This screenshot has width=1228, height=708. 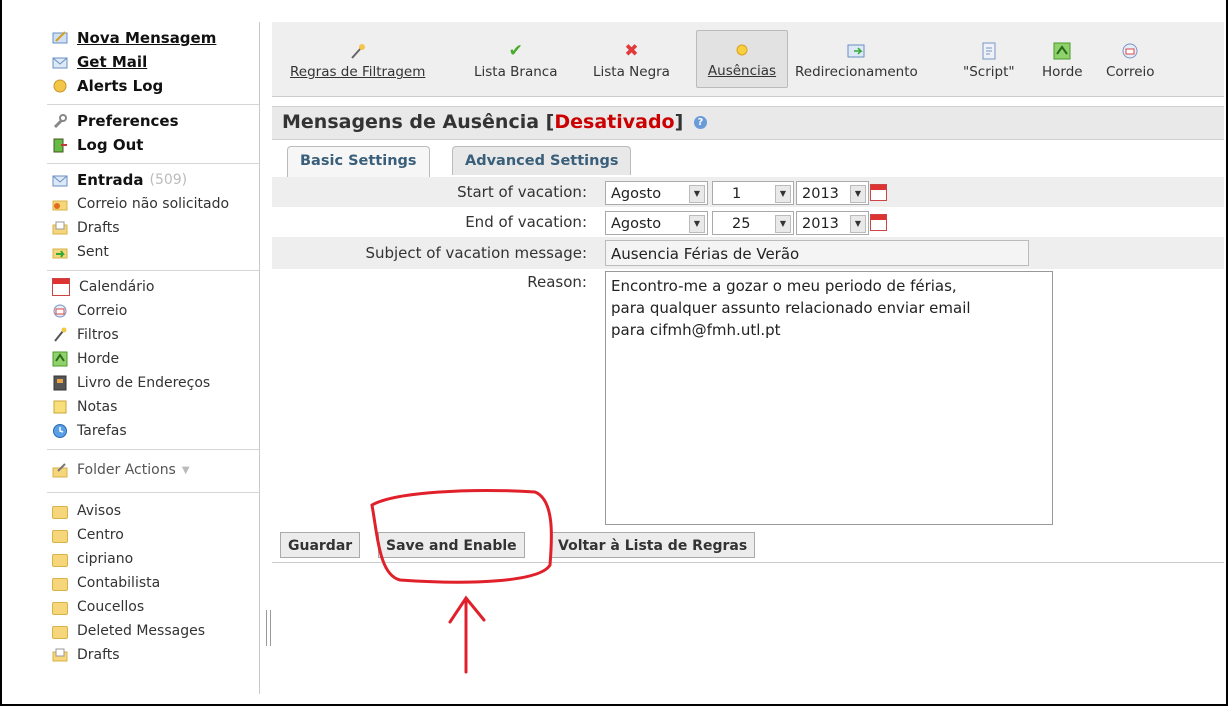 What do you see at coordinates (153, 311) in the screenshot?
I see `sidebar-item-correio: Correio` at bounding box center [153, 311].